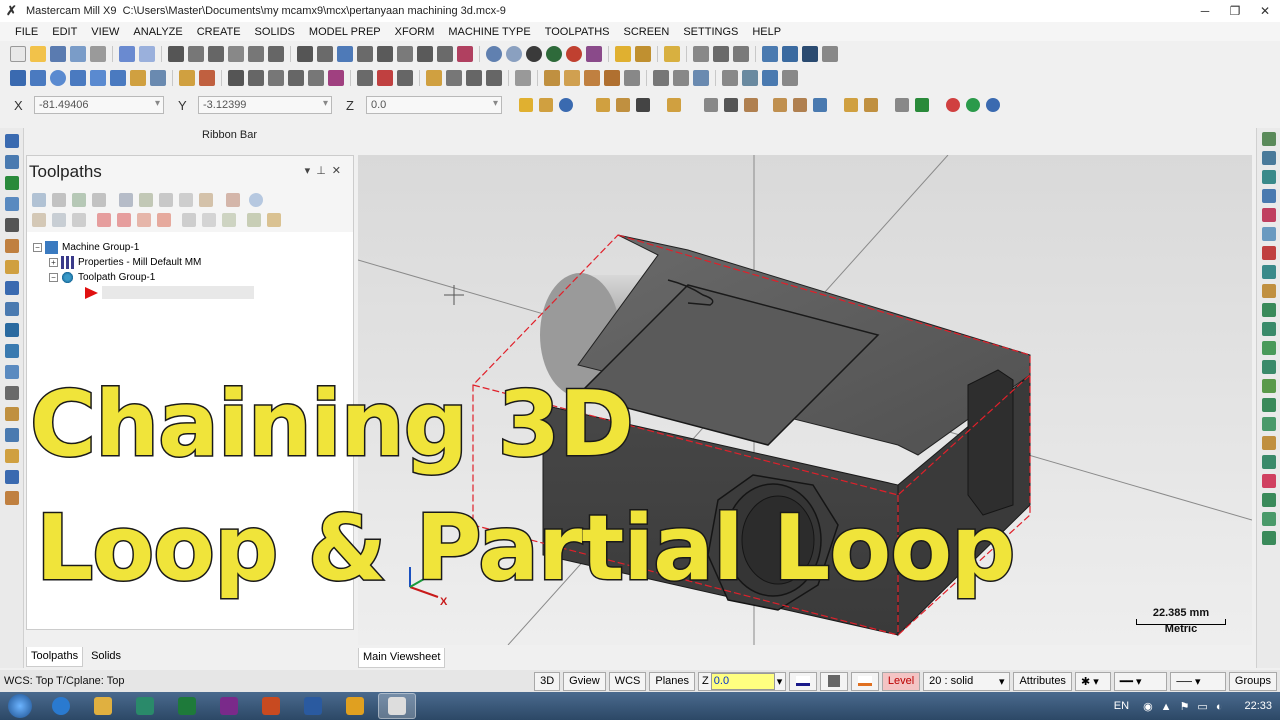 This screenshot has width=1280, height=720. Describe the element at coordinates (1042, 681) in the screenshot. I see `attributes-button: Attributes` at that location.